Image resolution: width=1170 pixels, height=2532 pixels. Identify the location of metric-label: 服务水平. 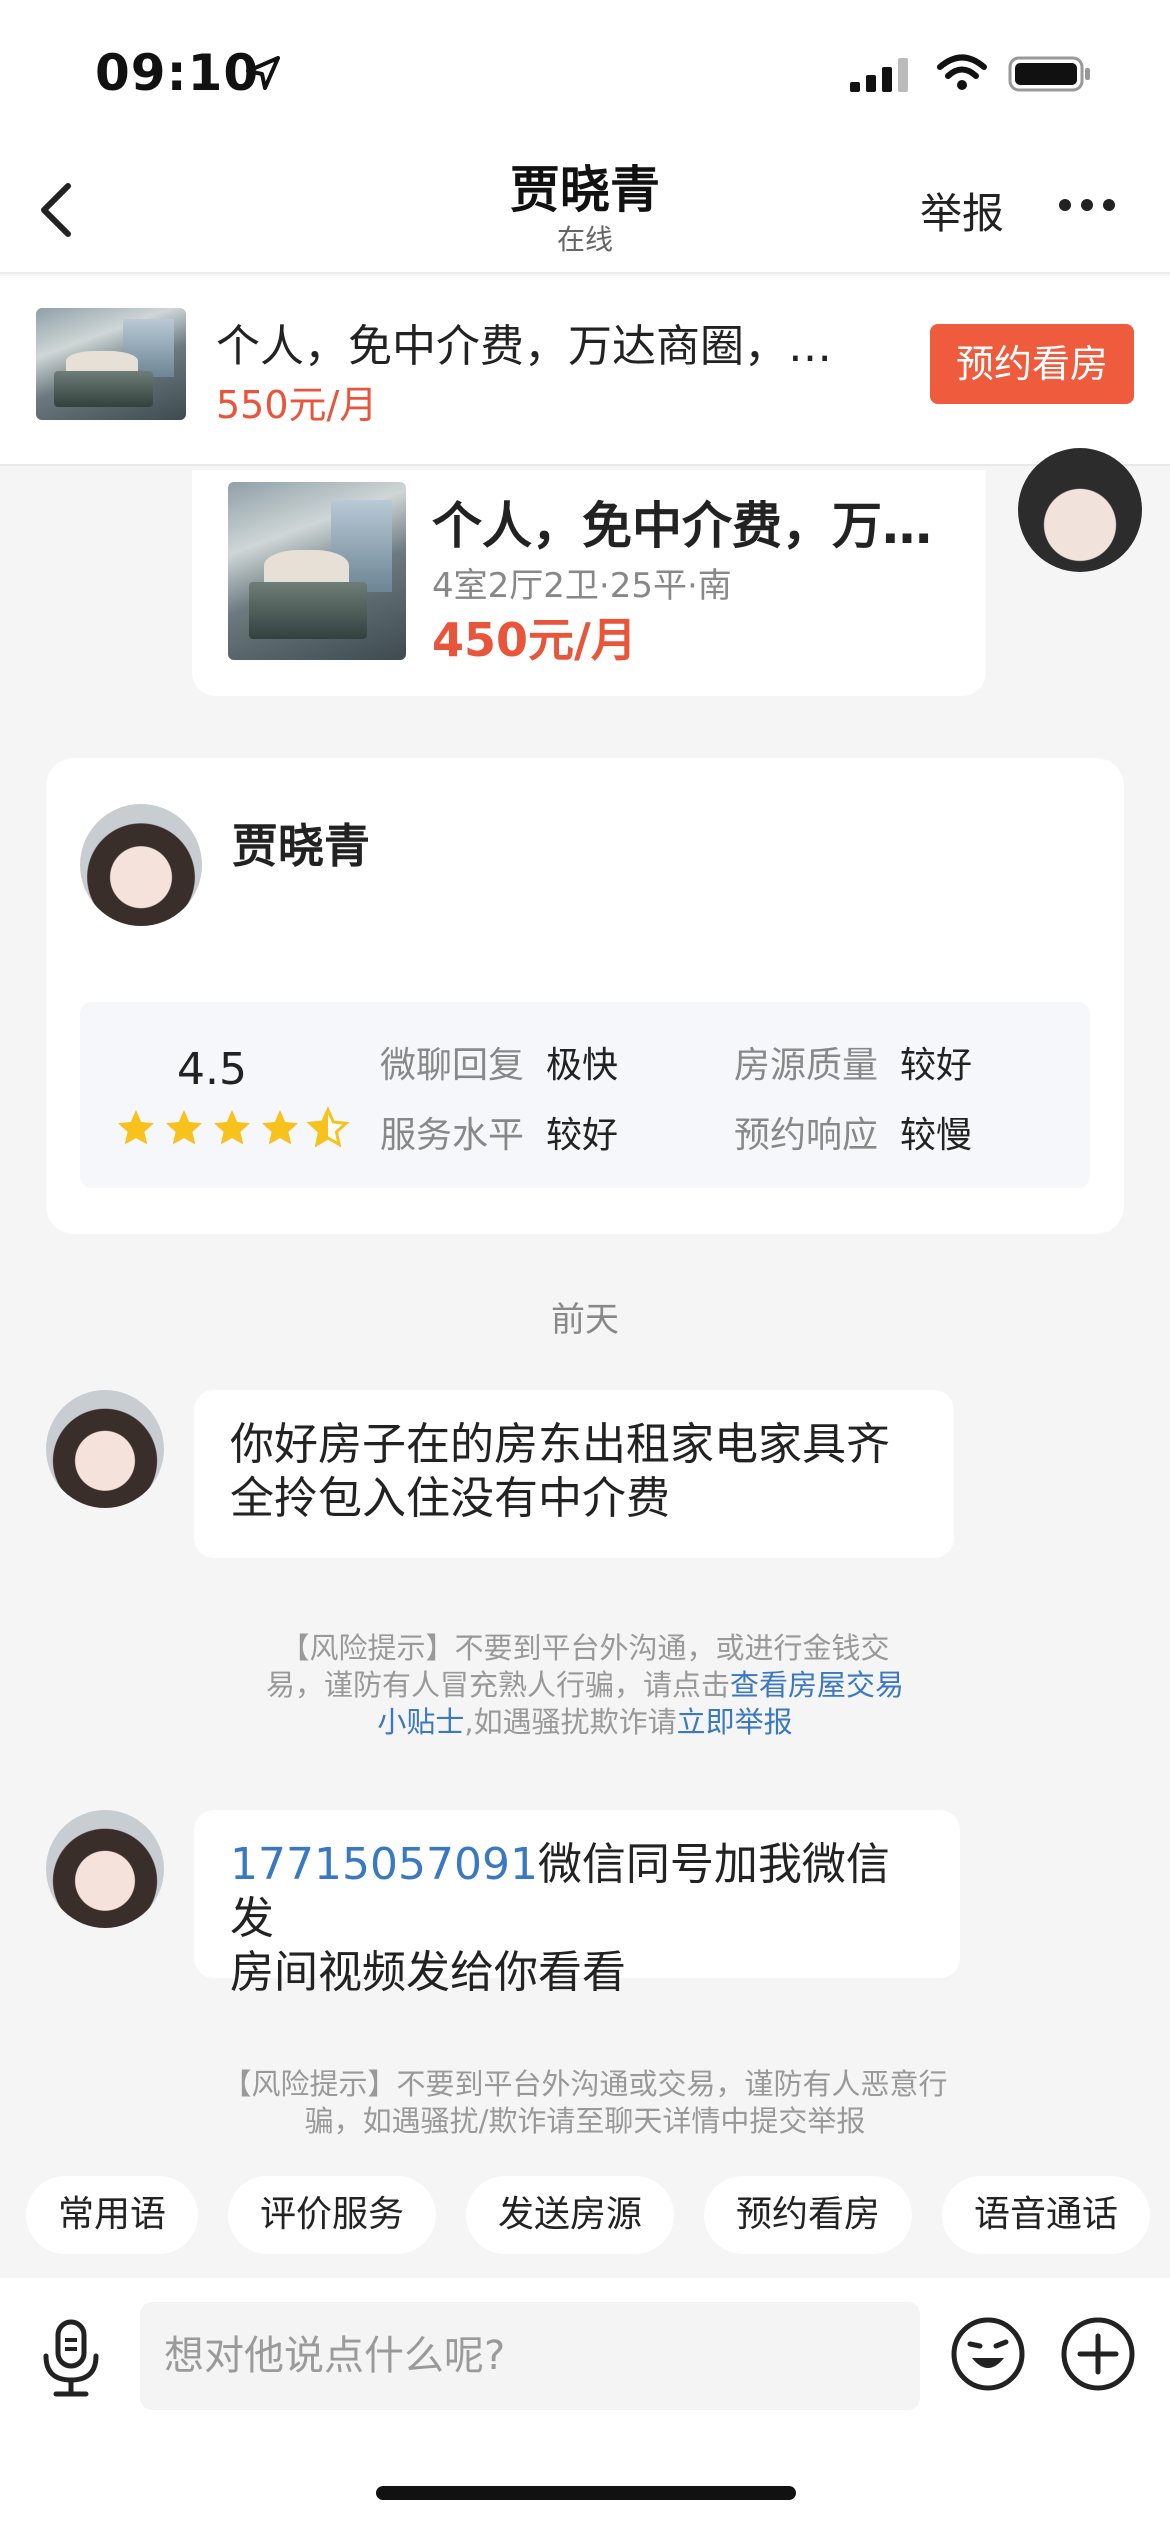
(452, 1135).